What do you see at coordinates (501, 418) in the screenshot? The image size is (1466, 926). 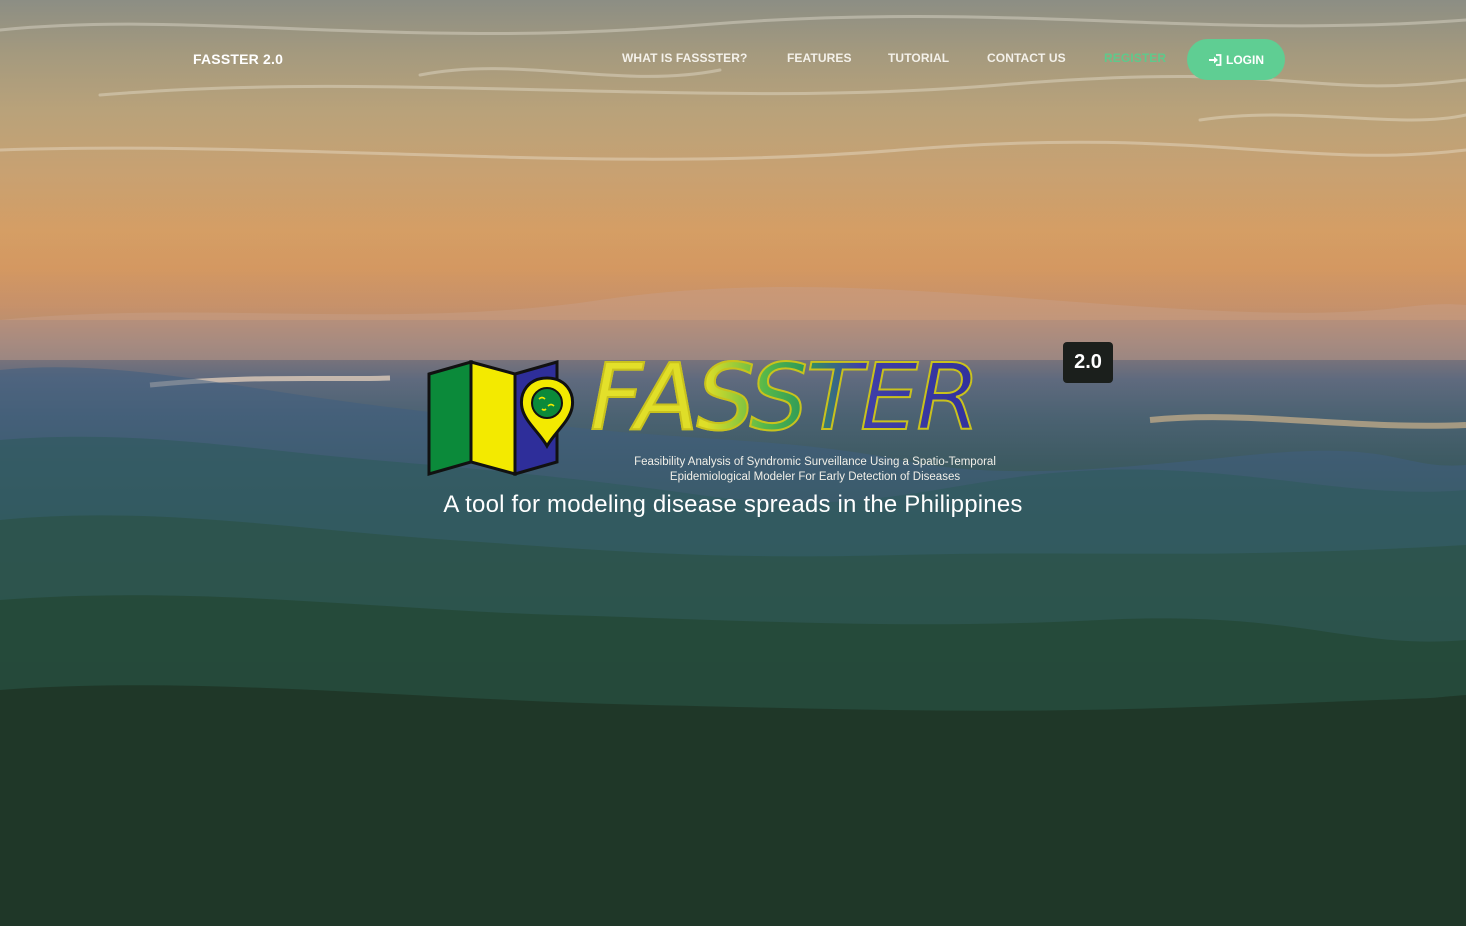 I see `folded-map-pin-icon` at bounding box center [501, 418].